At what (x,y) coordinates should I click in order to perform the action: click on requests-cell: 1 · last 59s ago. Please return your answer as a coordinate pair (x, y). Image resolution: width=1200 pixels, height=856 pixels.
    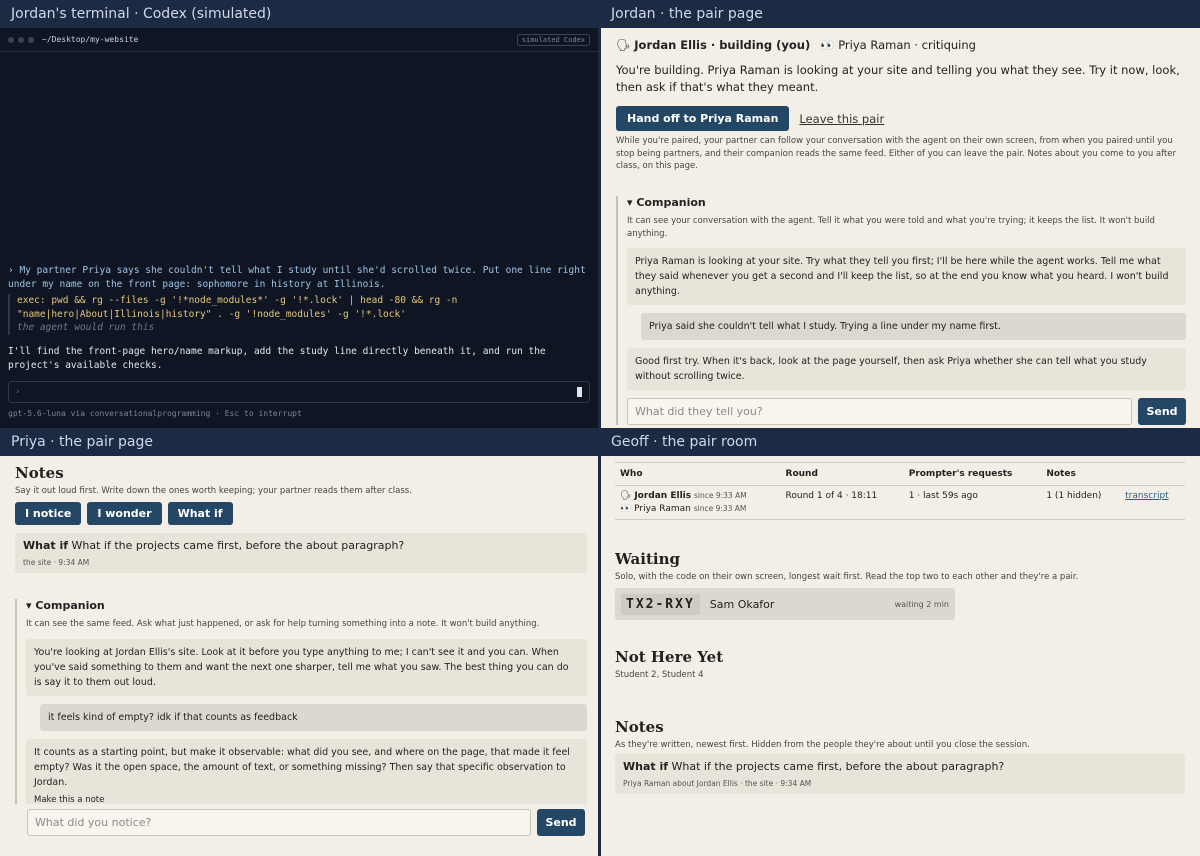
    Looking at the image, I should click on (972, 502).